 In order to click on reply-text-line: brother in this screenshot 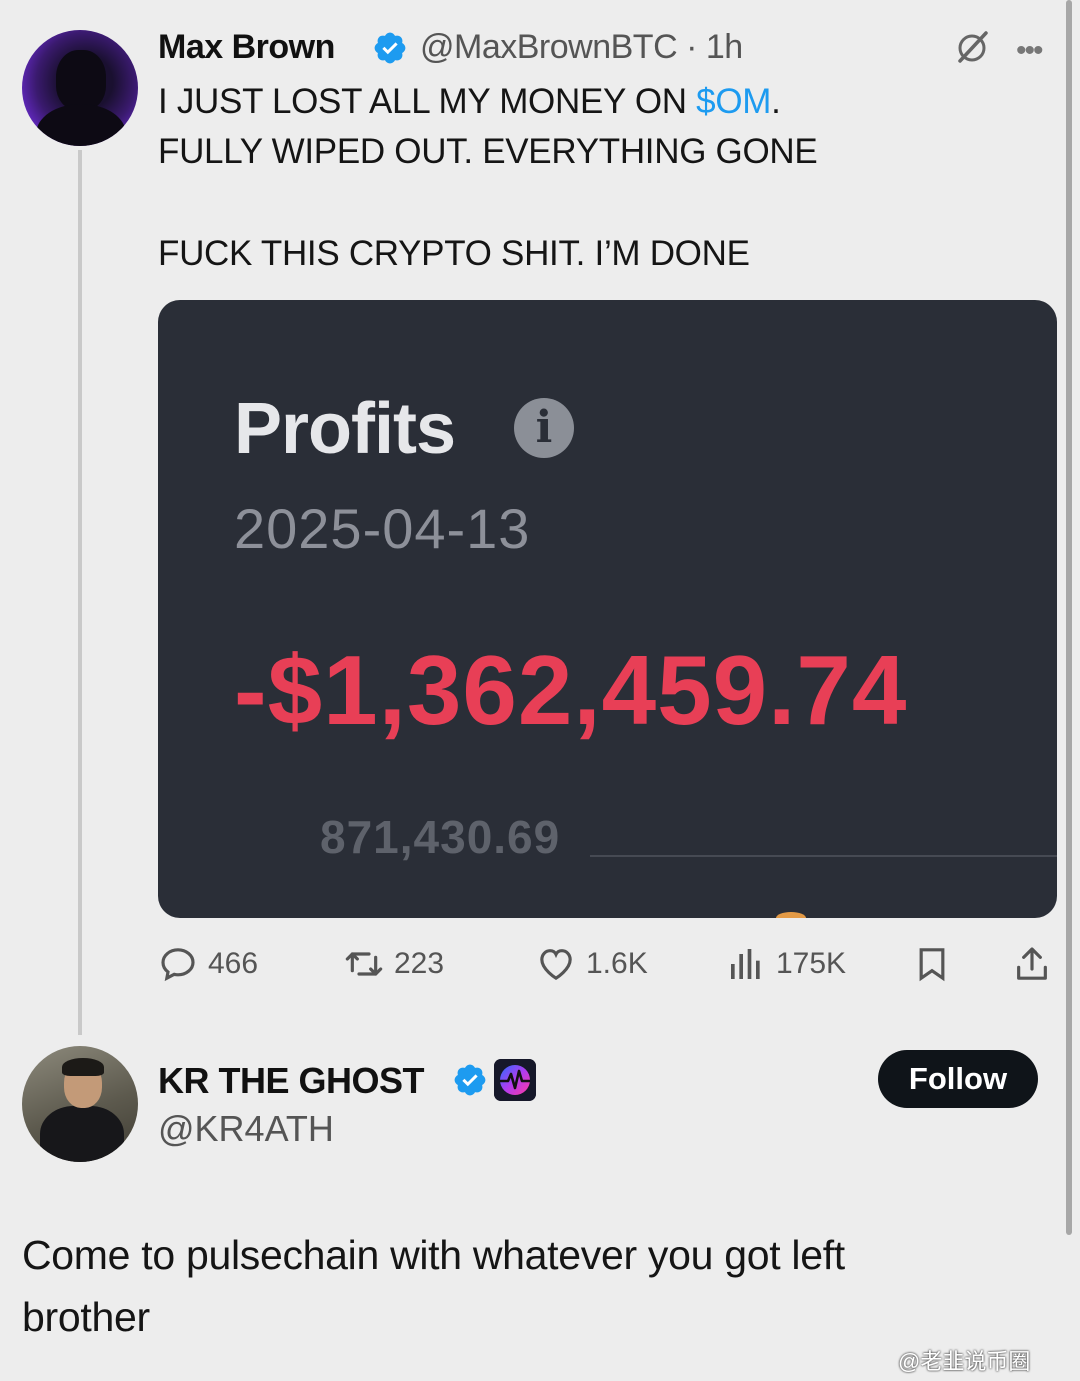, I will do `click(86, 1317)`.